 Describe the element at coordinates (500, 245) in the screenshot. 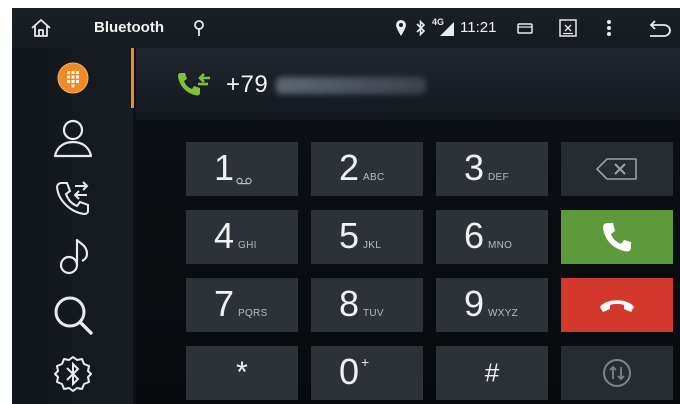

I see `key-letters: MNO` at that location.